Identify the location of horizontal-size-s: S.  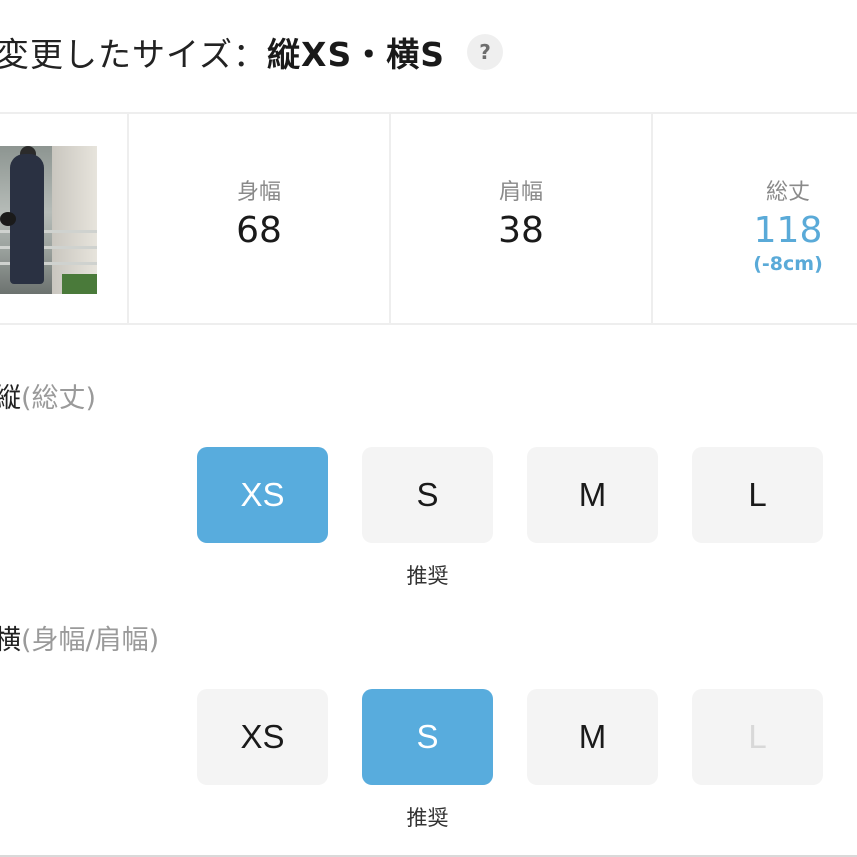
(427, 737).